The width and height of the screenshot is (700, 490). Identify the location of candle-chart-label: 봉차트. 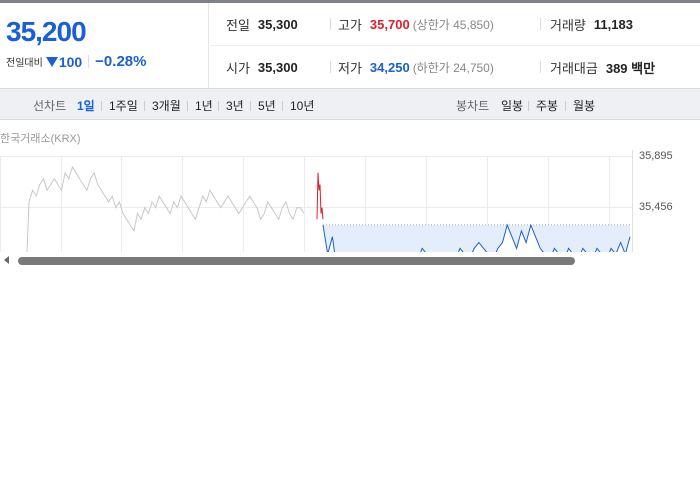
(473, 106).